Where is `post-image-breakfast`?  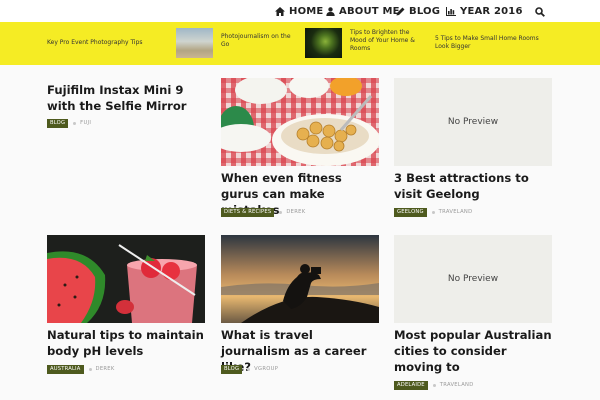 post-image-breakfast is located at coordinates (300, 122).